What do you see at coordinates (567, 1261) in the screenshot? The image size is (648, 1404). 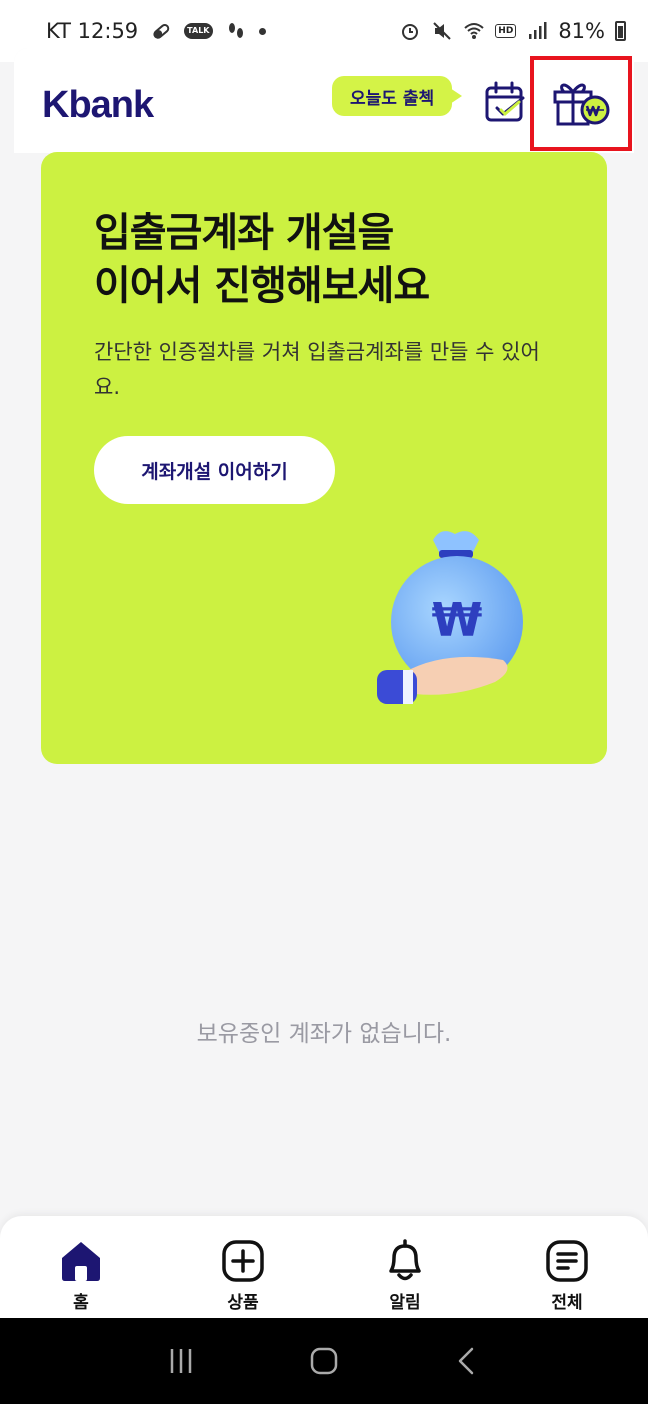 I see `menu-list-icon` at bounding box center [567, 1261].